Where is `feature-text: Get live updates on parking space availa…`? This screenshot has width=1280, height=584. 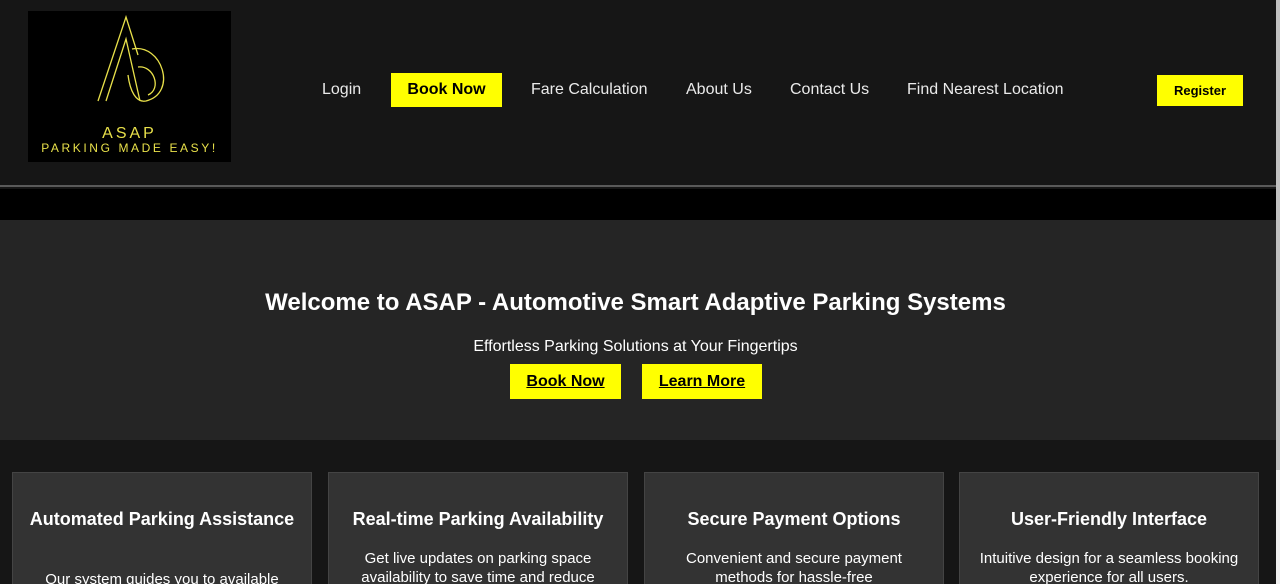
feature-text: Get live updates on parking space availa… is located at coordinates (478, 567).